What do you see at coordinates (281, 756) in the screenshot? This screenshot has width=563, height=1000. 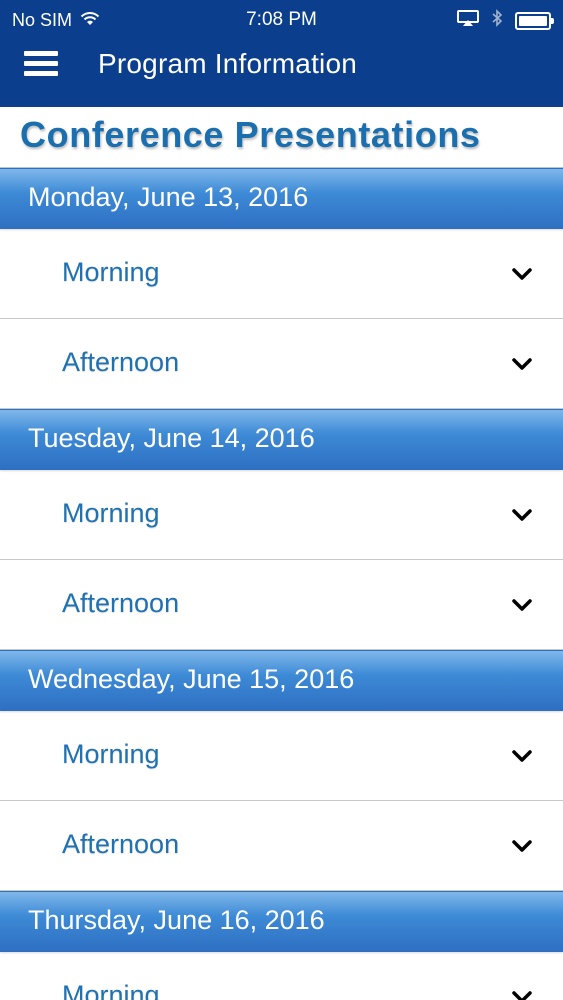 I see `session-row-wednesday-morning: Morning` at bounding box center [281, 756].